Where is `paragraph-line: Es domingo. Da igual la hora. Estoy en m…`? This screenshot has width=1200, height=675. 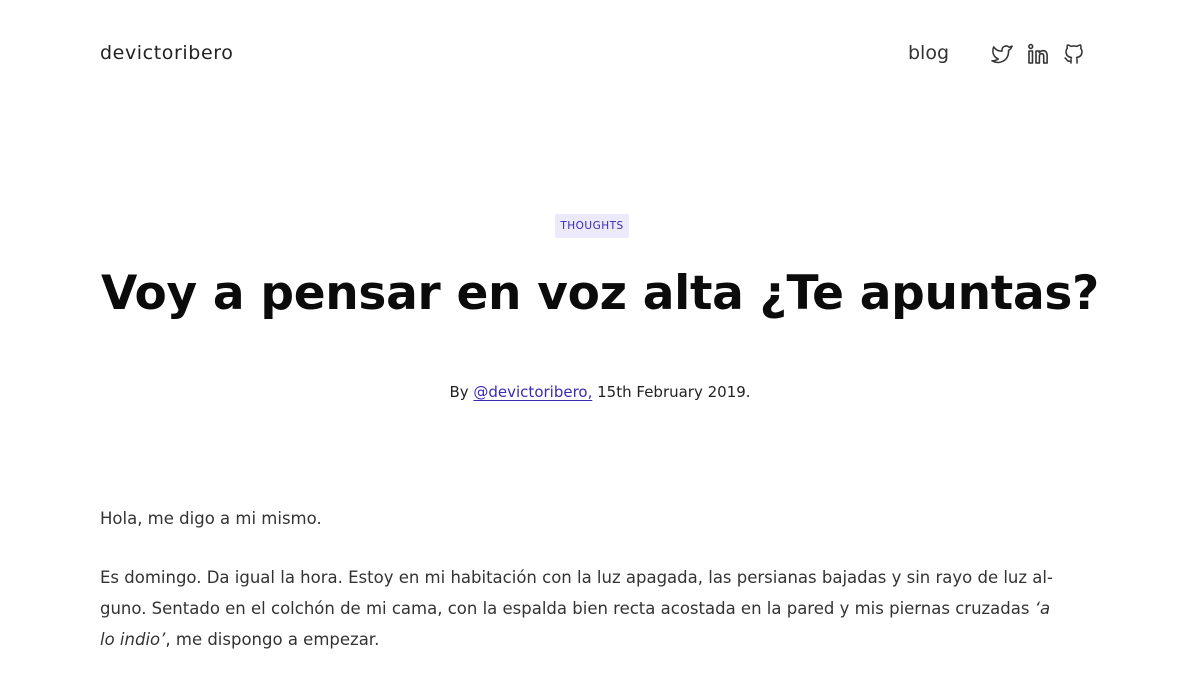
paragraph-line: Es domingo. Da igual la hora. Estoy en m… is located at coordinates (576, 577).